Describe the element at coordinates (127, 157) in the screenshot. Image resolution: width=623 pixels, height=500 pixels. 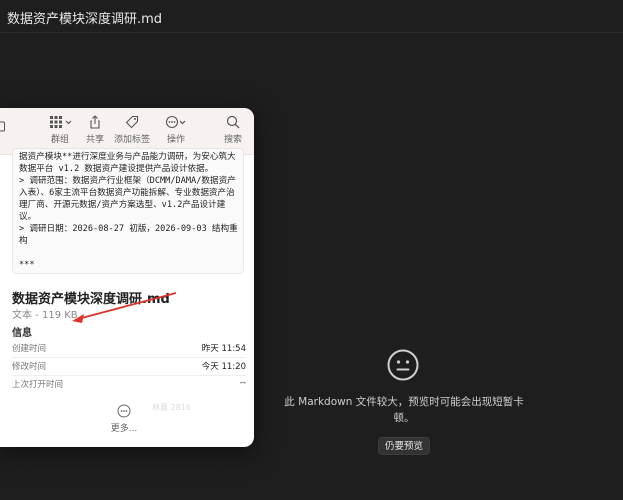
I see `preview-line: 据资产模块**进行深度业务与产品能力调研，为安心筑大` at that location.